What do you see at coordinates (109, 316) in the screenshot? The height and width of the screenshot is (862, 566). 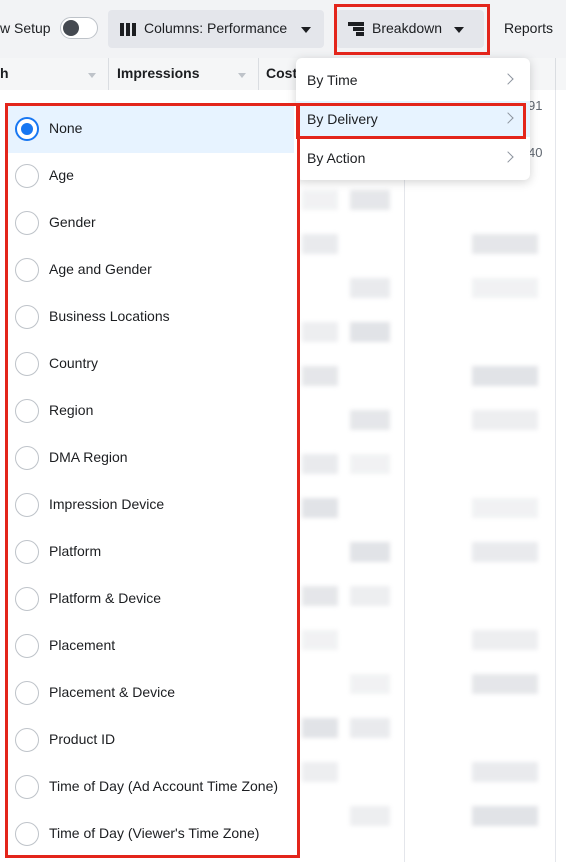 I see `option-label: Business Locations` at bounding box center [109, 316].